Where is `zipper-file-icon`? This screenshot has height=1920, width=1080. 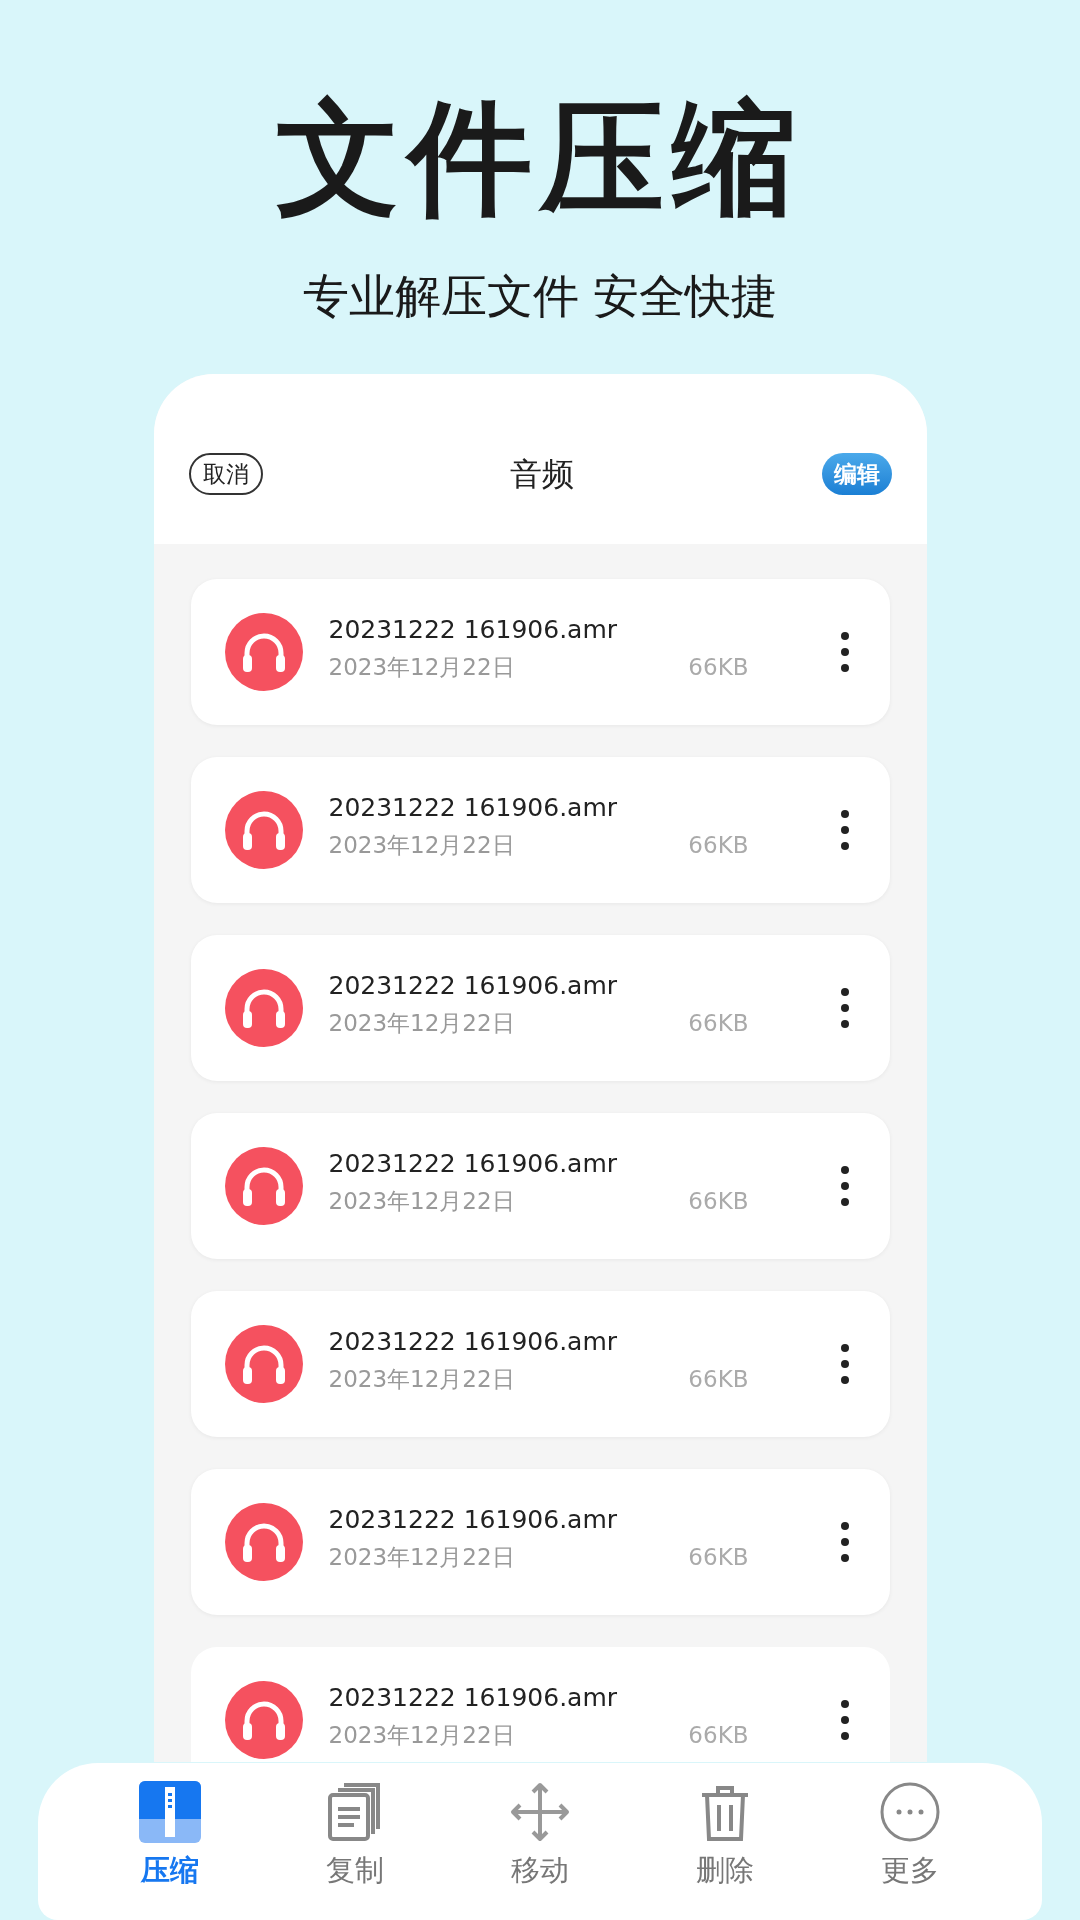
zipper-file-icon is located at coordinates (170, 1812).